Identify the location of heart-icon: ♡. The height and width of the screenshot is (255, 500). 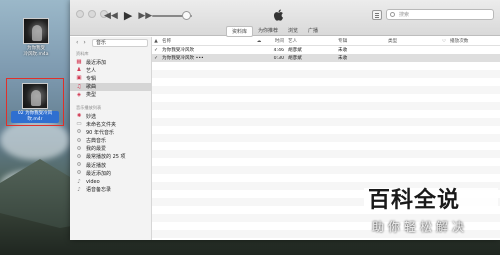
(444, 41).